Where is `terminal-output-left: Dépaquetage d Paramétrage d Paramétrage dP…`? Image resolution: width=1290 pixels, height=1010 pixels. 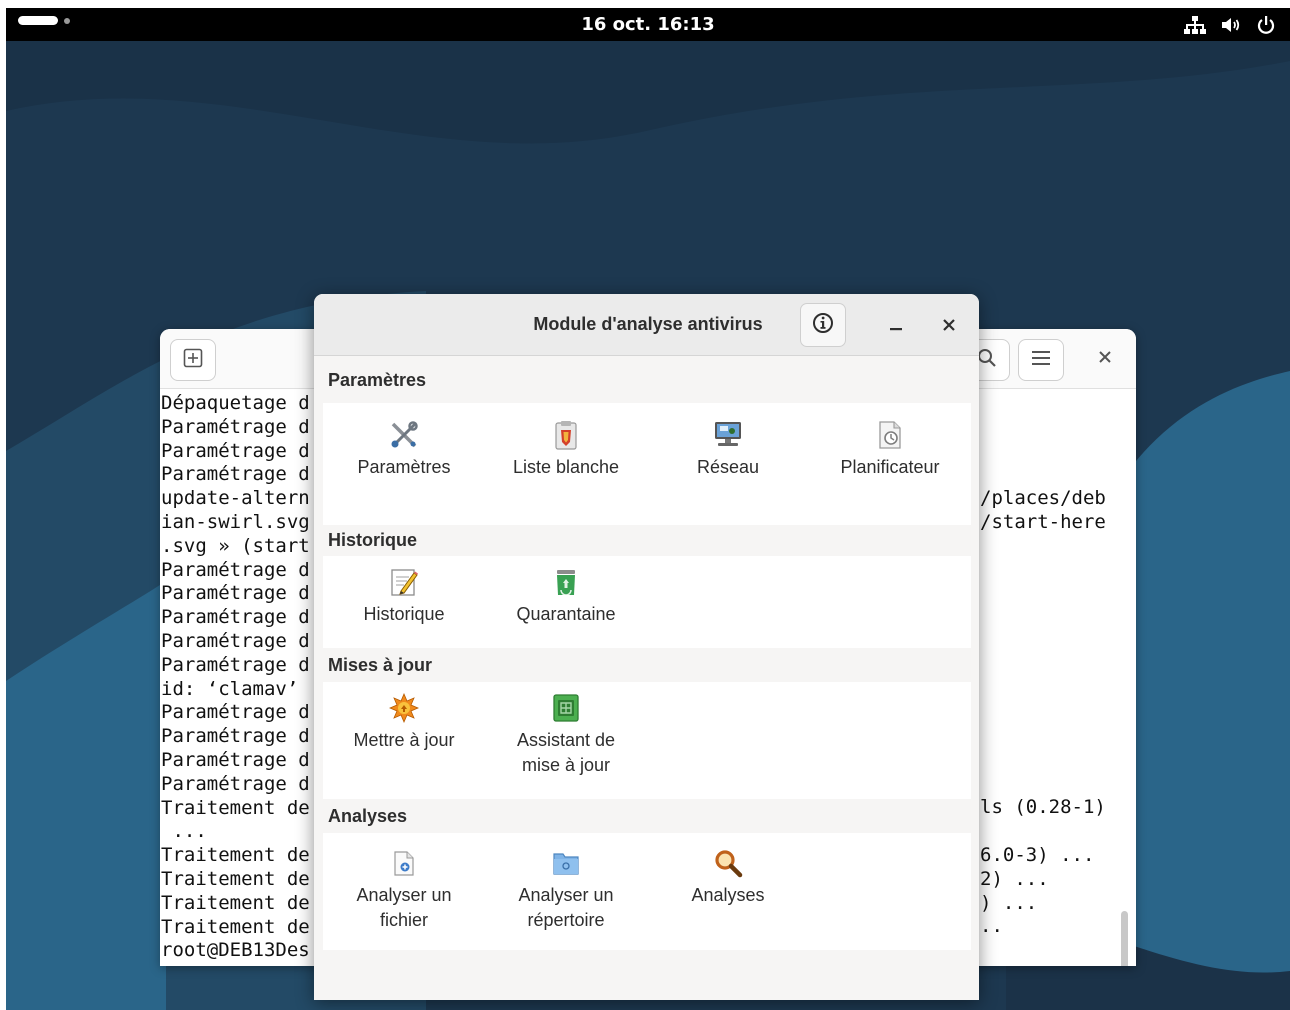 terminal-output-left: Dépaquetage d Paramétrage d Paramétrage dP… is located at coordinates (235, 677).